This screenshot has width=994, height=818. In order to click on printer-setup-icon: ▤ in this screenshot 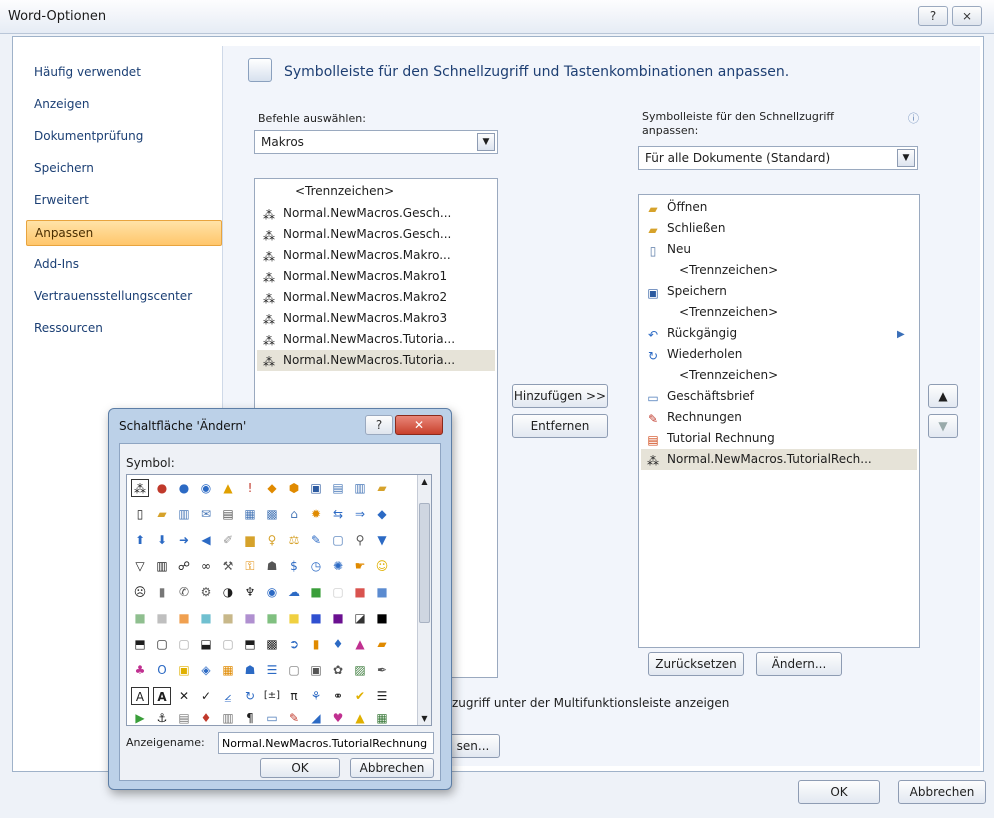, I will do `click(184, 718)`.